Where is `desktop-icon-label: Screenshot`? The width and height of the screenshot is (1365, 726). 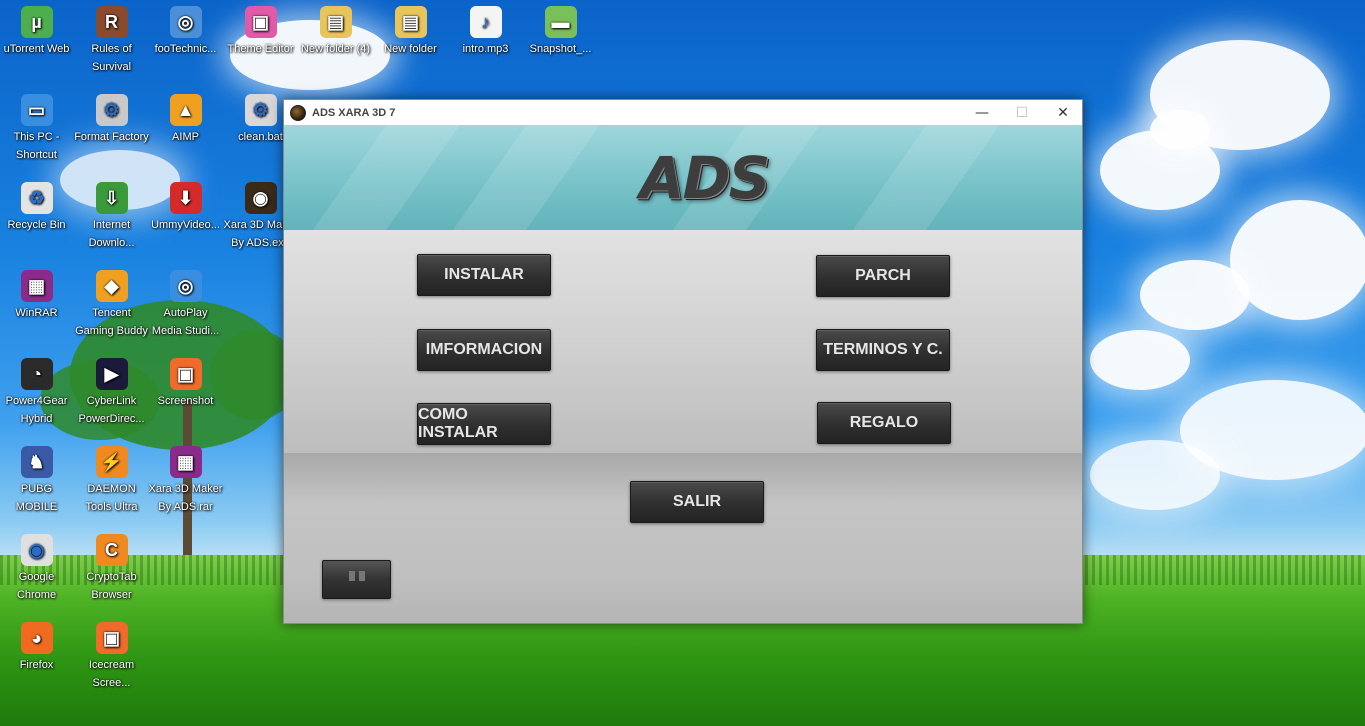
desktop-icon-label: Screenshot is located at coordinates (185, 401).